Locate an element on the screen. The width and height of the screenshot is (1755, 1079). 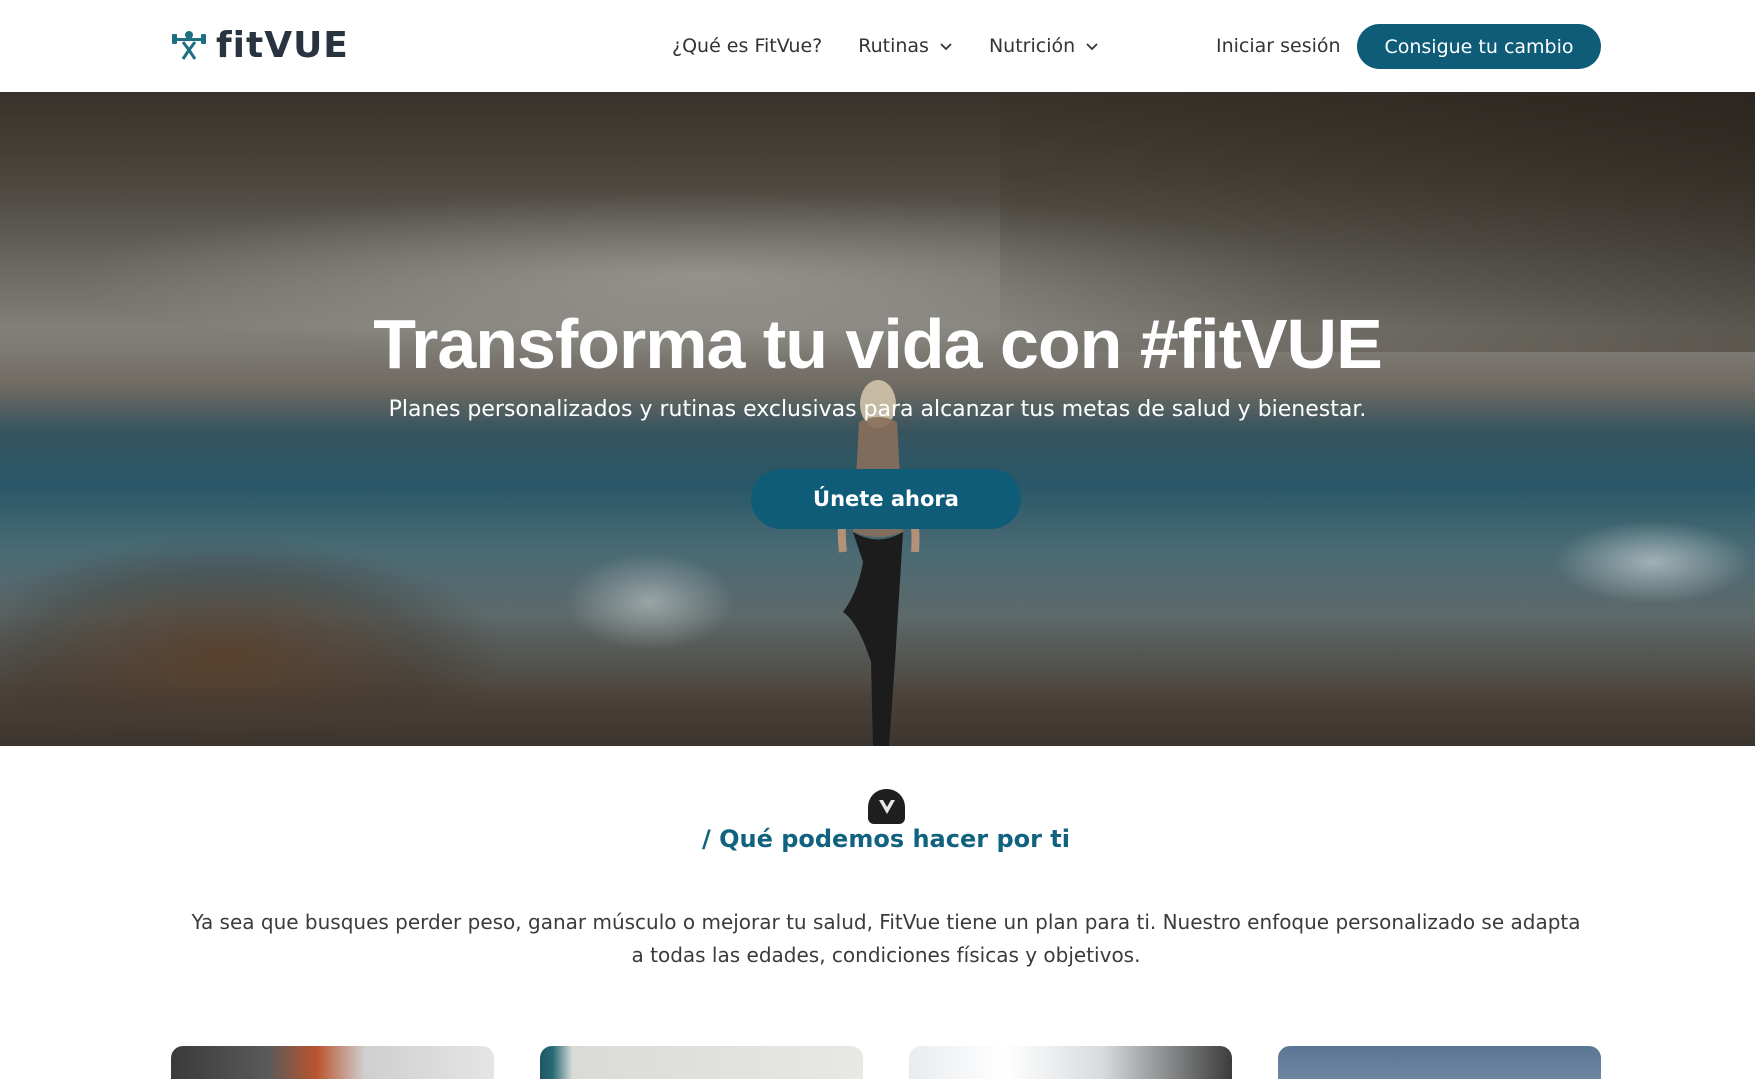
vue-badge is located at coordinates (886, 806).